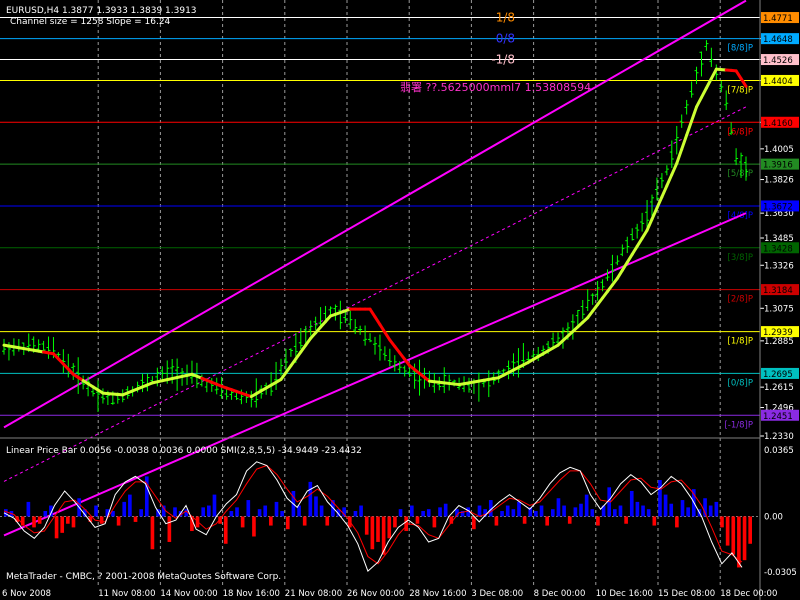  I want to click on murrey-annotation: 翡署 ??.5625000mml7 1.53808594, so click(495, 87).